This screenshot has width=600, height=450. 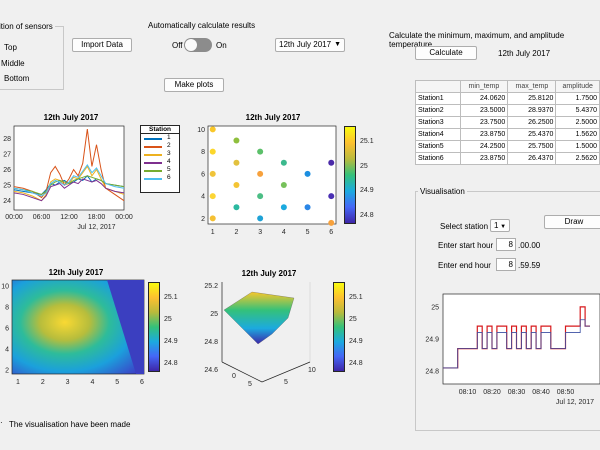 I want to click on table-header-cell, so click(x=438, y=86).